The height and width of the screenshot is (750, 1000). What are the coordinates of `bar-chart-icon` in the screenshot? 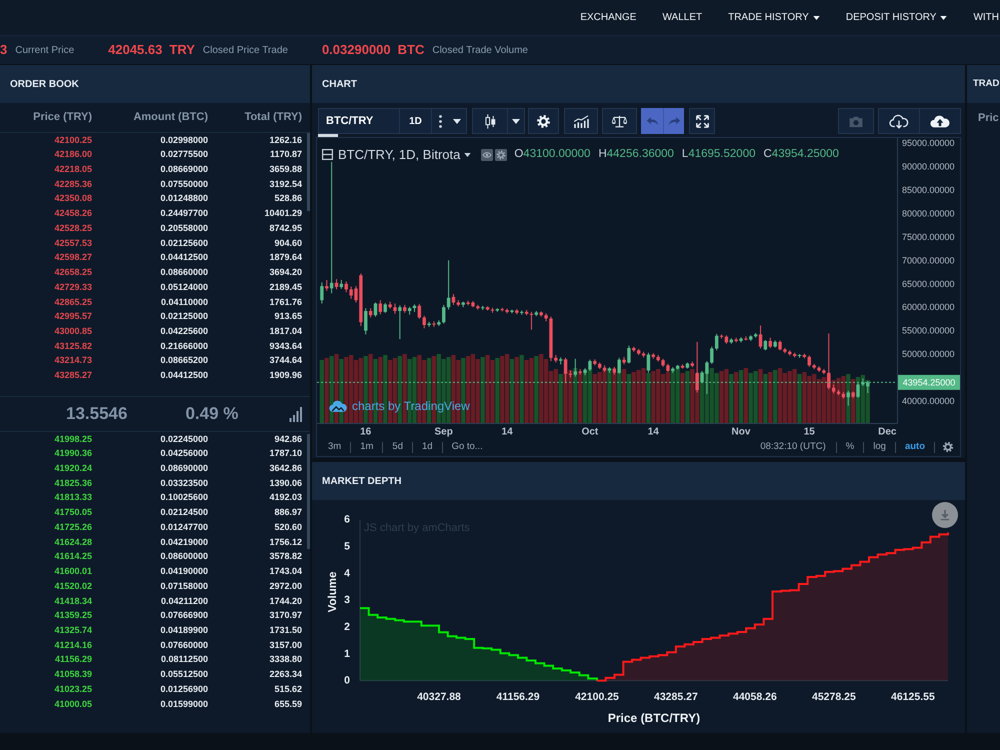 It's located at (581, 121).